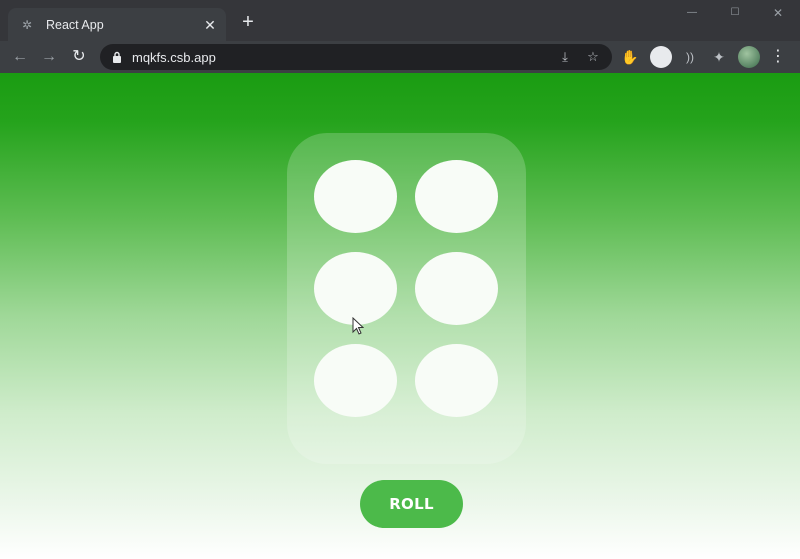 The width and height of the screenshot is (800, 559). I want to click on extensions-puzzle-icon: ✦, so click(719, 57).